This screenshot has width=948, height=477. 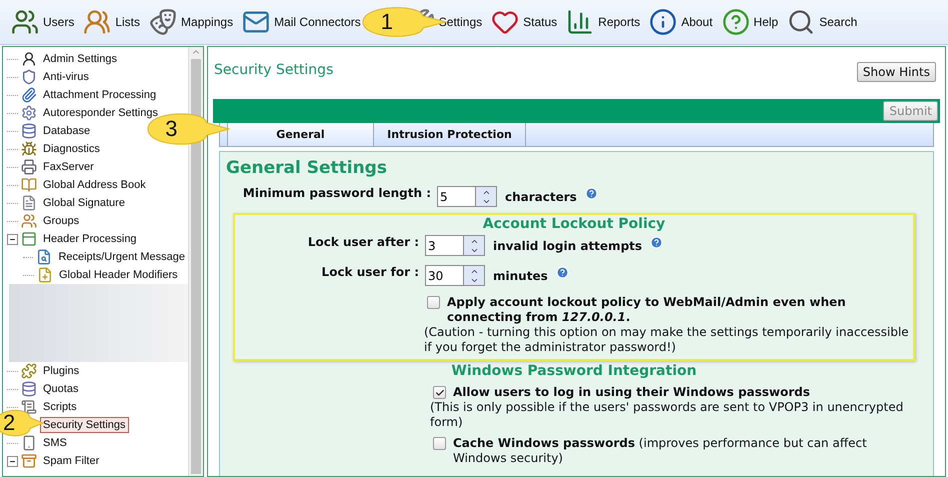 I want to click on gear-icon, so click(x=29, y=113).